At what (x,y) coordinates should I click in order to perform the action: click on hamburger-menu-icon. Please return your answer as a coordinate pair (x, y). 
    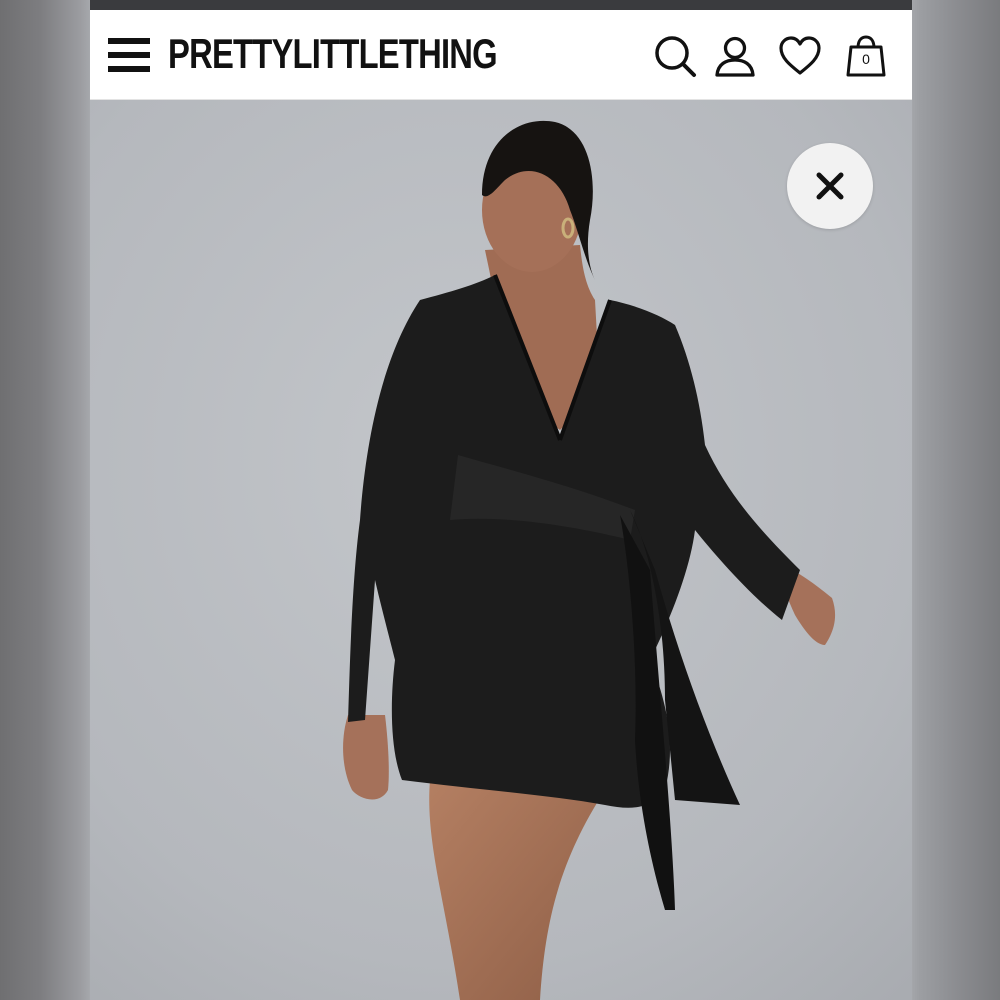
    Looking at the image, I should click on (130, 55).